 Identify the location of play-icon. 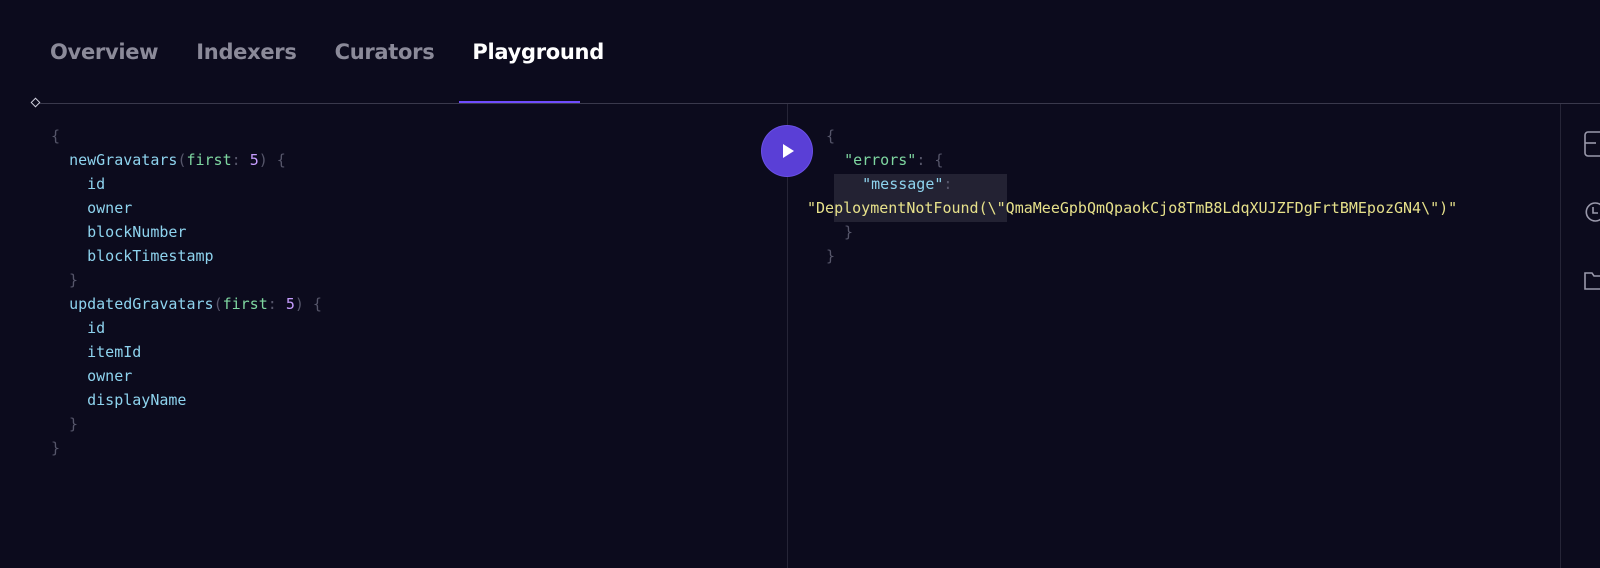
(788, 151).